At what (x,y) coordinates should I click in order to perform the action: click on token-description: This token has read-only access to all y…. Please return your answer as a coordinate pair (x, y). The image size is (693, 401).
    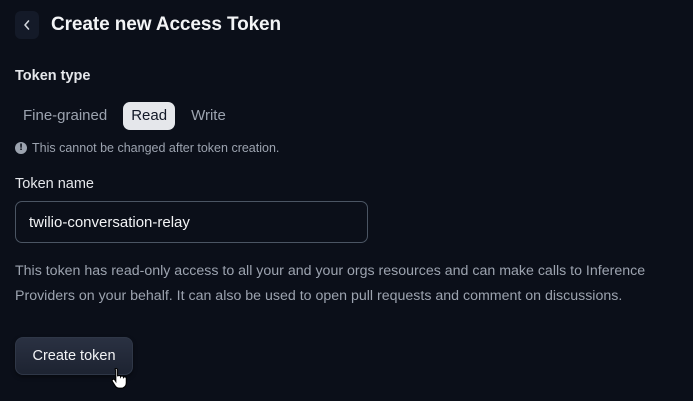
    Looking at the image, I should click on (330, 283).